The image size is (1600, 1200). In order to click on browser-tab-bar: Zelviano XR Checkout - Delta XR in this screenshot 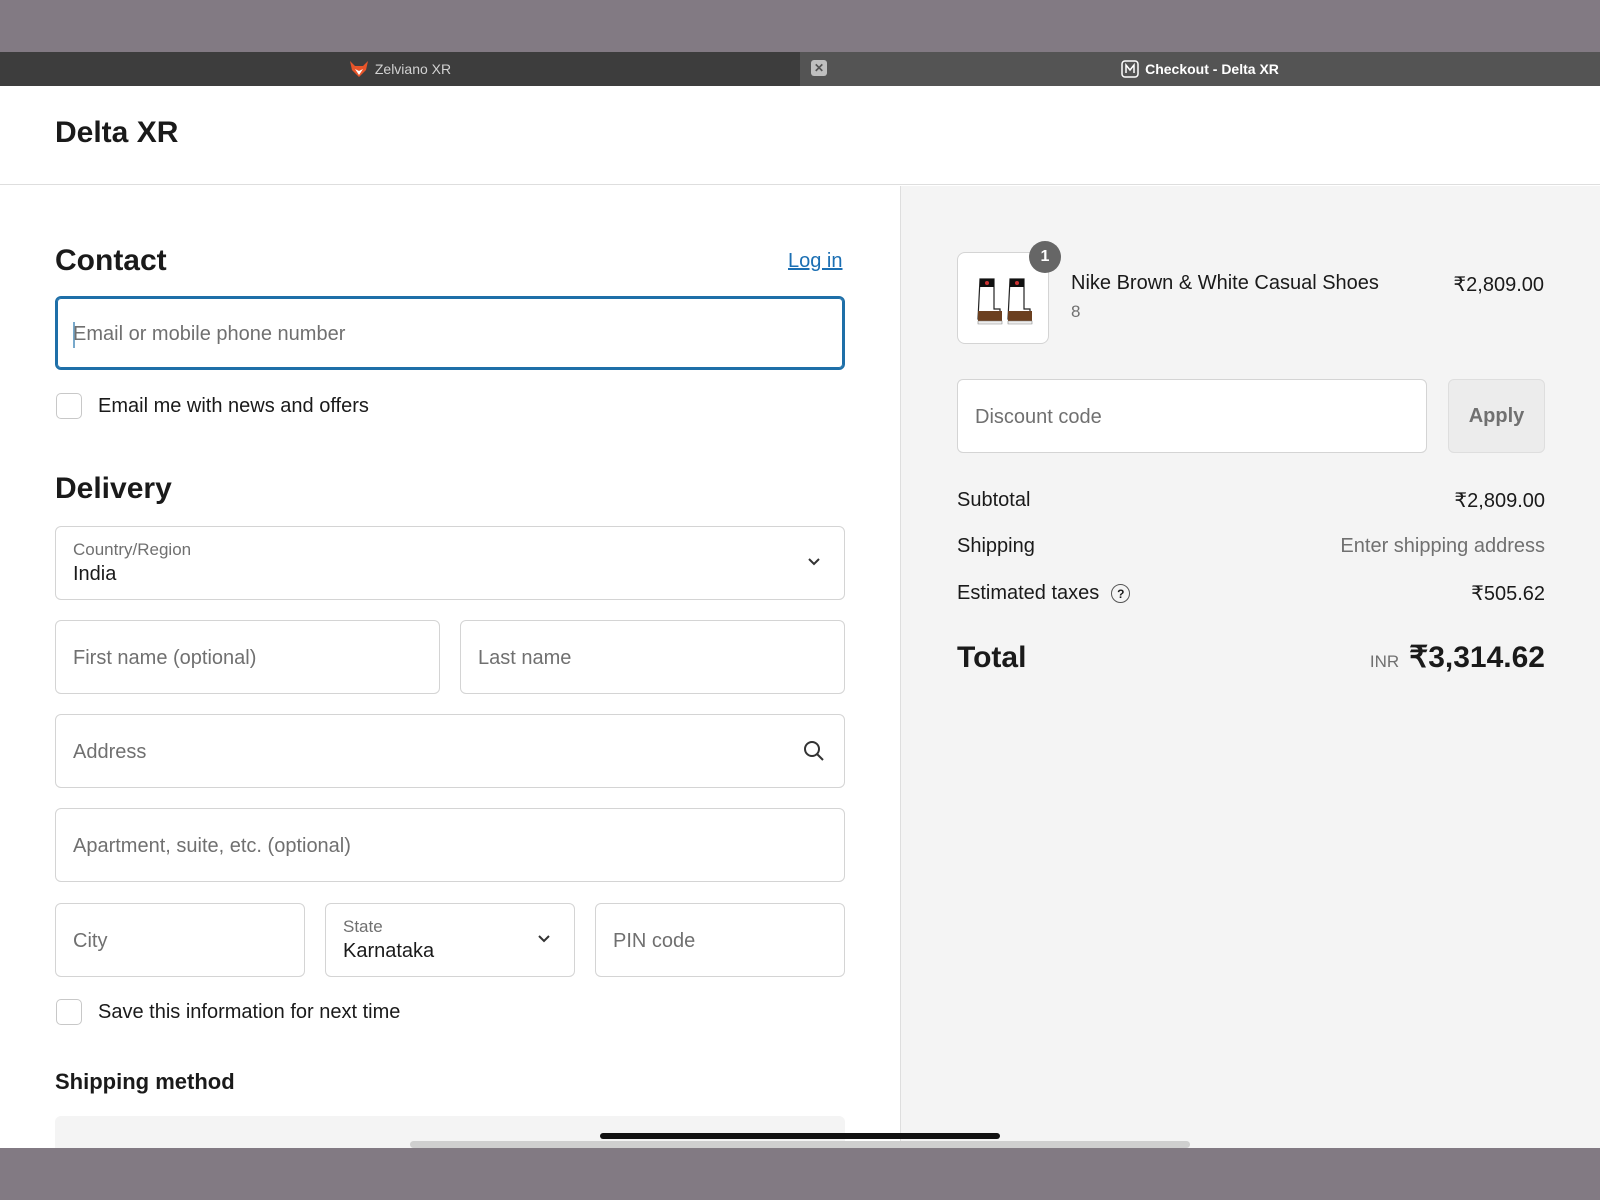, I will do `click(800, 69)`.